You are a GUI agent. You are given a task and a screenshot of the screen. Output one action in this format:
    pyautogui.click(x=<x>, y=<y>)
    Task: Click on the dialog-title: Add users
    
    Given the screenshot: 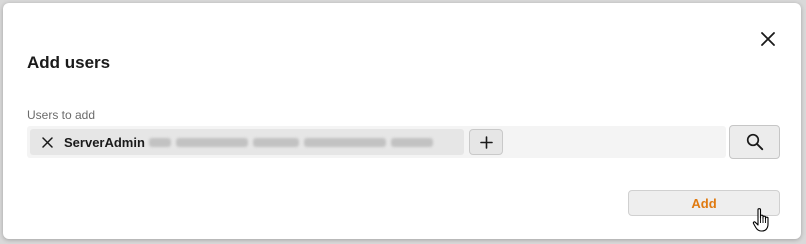 What is the action you would take?
    pyautogui.click(x=69, y=62)
    